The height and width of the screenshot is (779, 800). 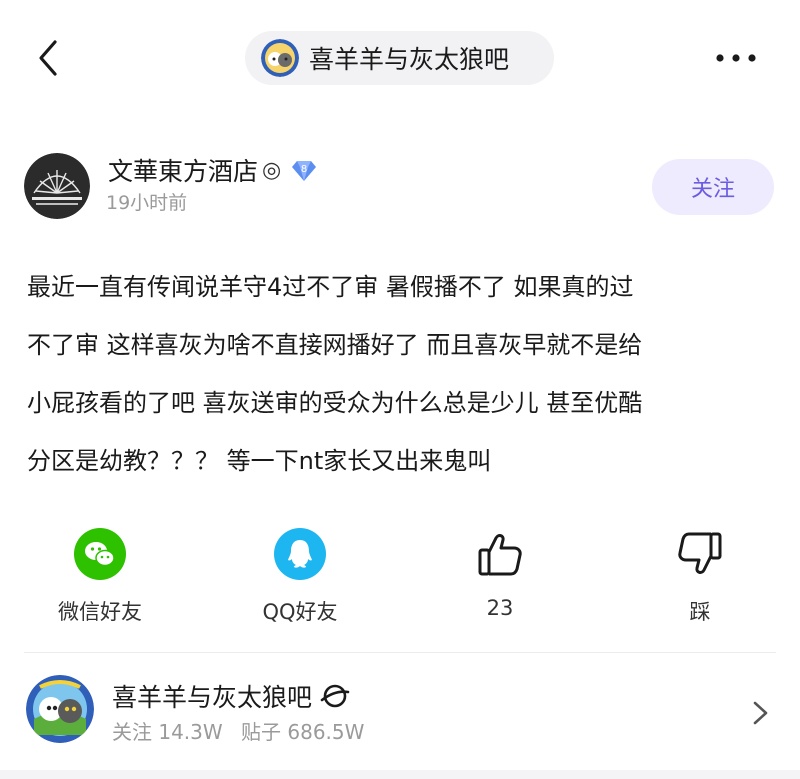 What do you see at coordinates (400, 652) in the screenshot?
I see `divider` at bounding box center [400, 652].